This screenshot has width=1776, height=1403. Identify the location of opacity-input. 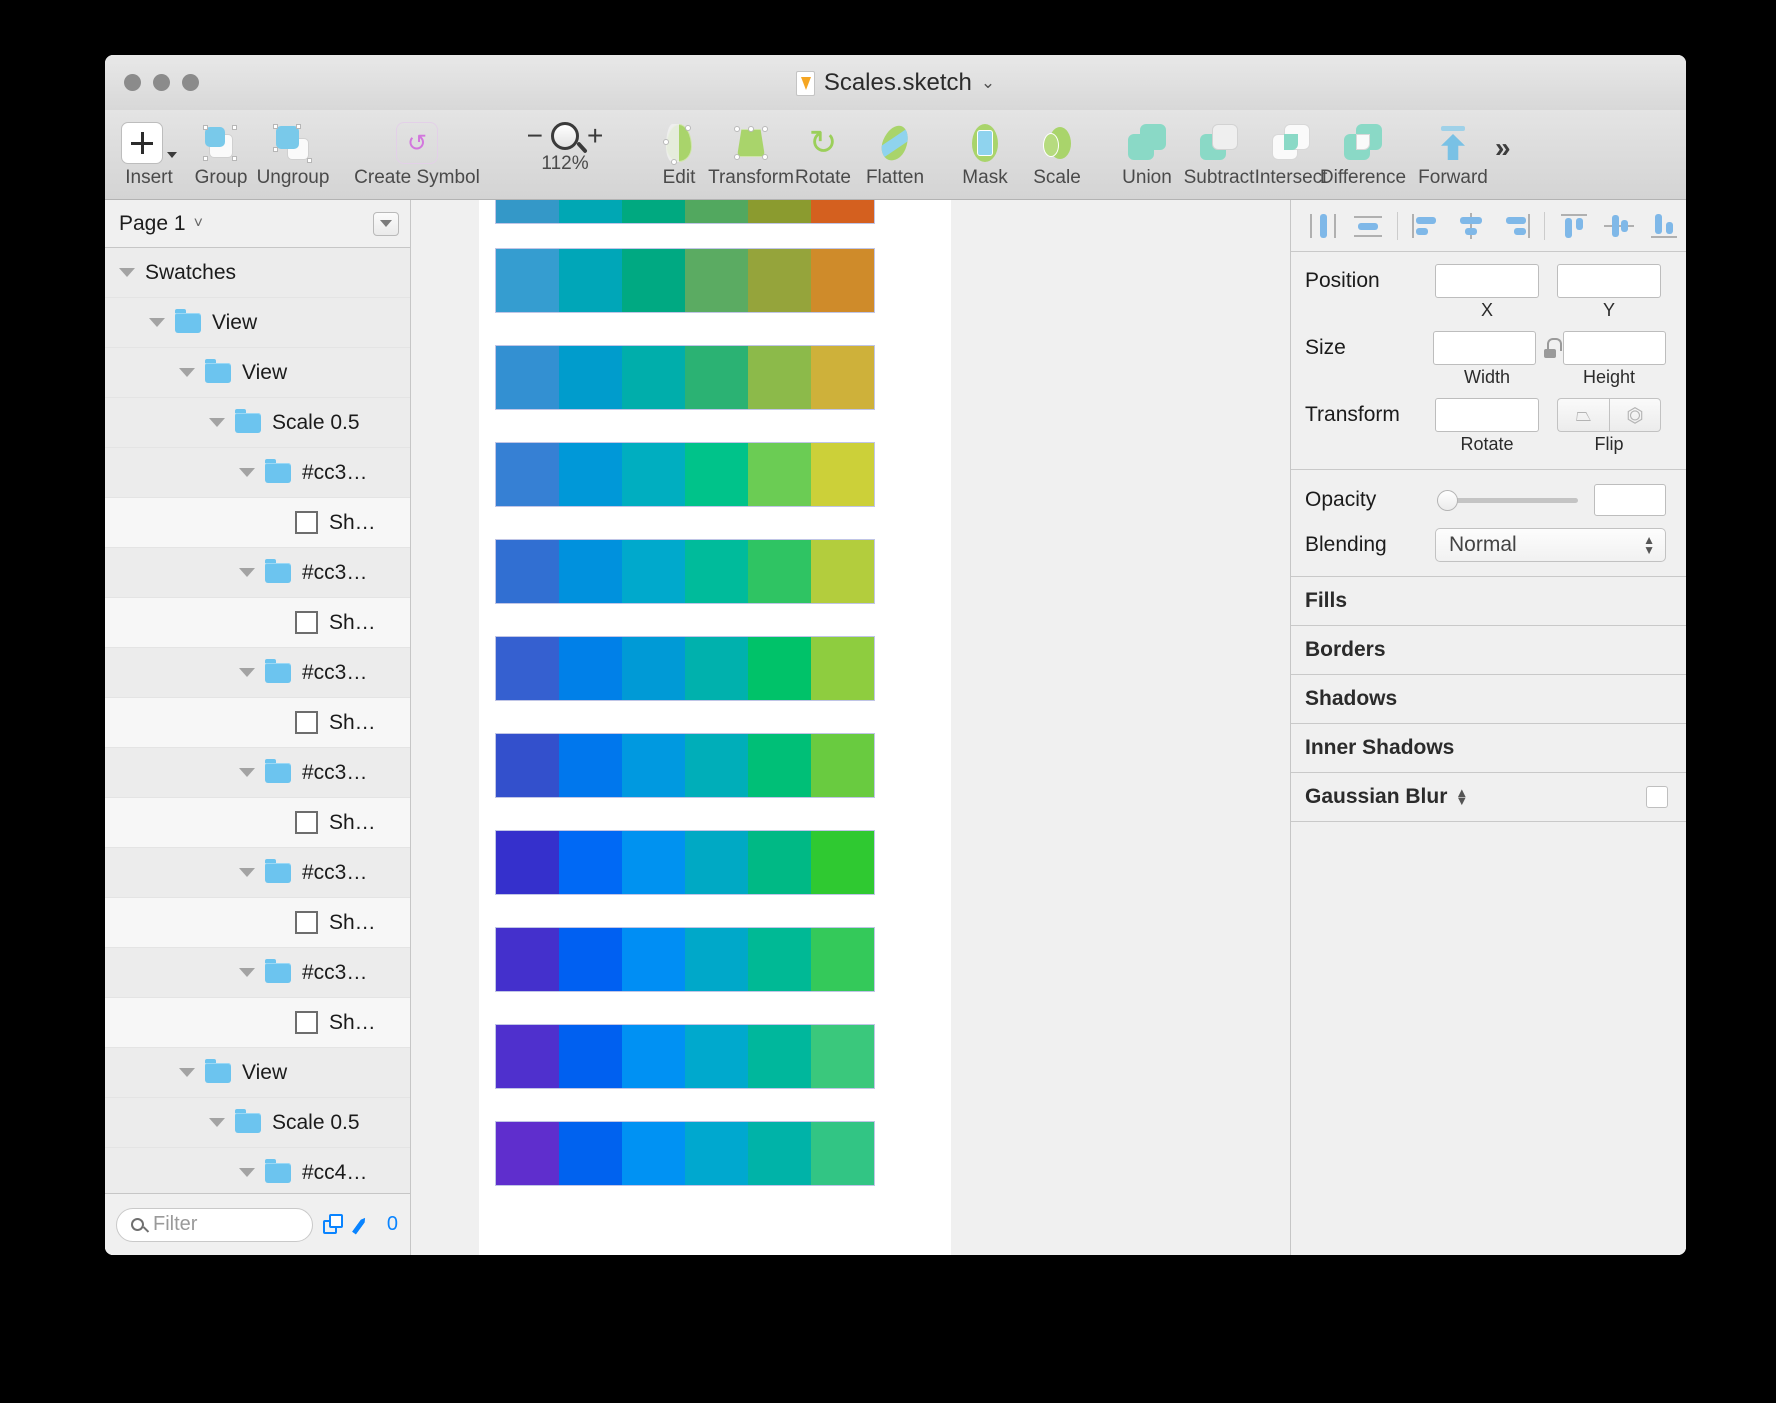
(1630, 500).